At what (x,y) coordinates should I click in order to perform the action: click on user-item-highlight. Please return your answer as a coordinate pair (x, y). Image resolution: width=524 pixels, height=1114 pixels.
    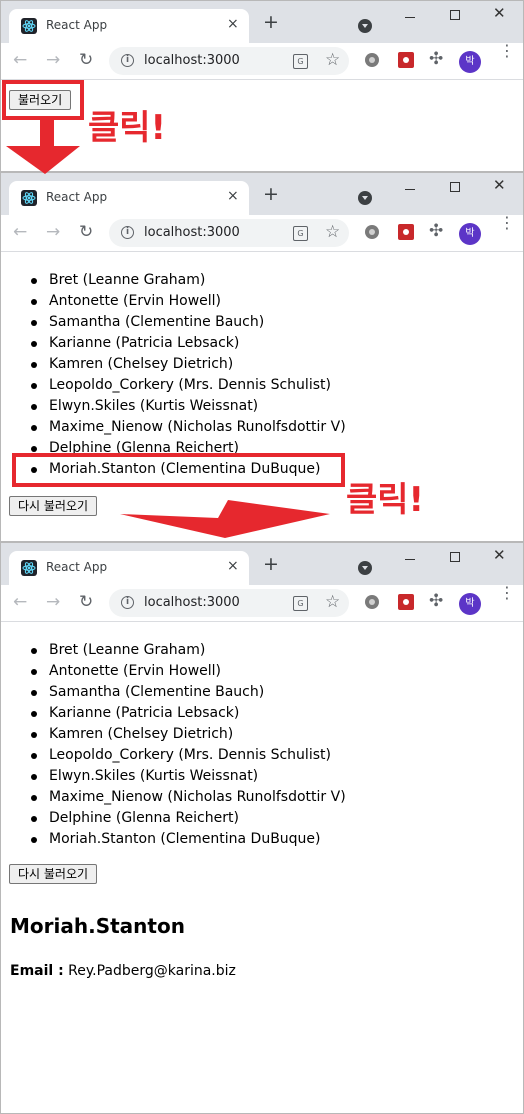
    Looking at the image, I should click on (178, 470).